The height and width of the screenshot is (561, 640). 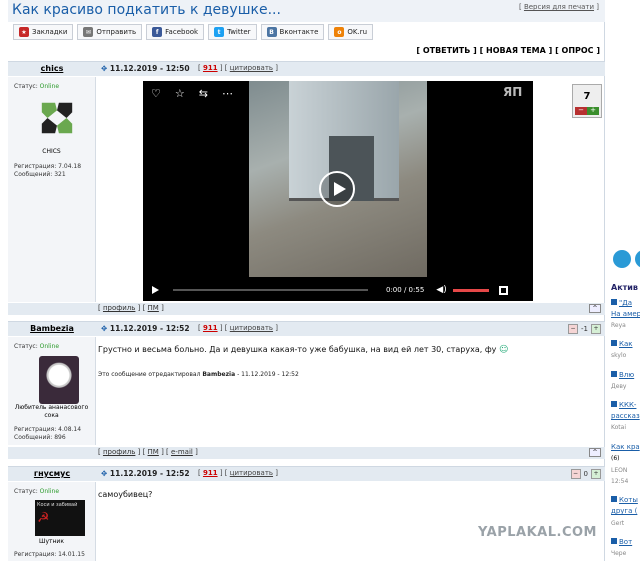 I want to click on video-progress, so click(x=270, y=290).